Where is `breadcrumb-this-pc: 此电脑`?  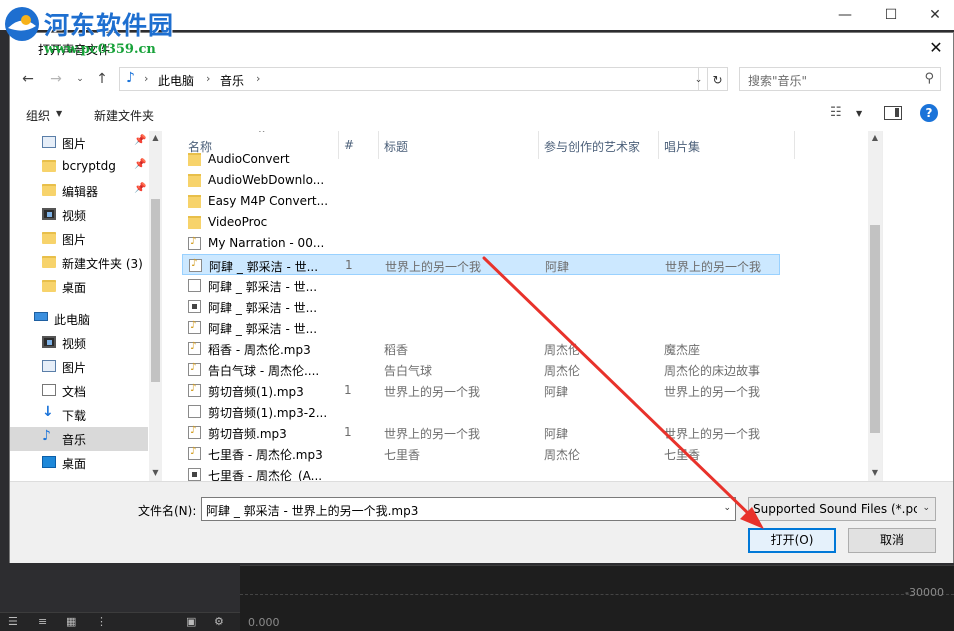 breadcrumb-this-pc: 此电脑 is located at coordinates (176, 80).